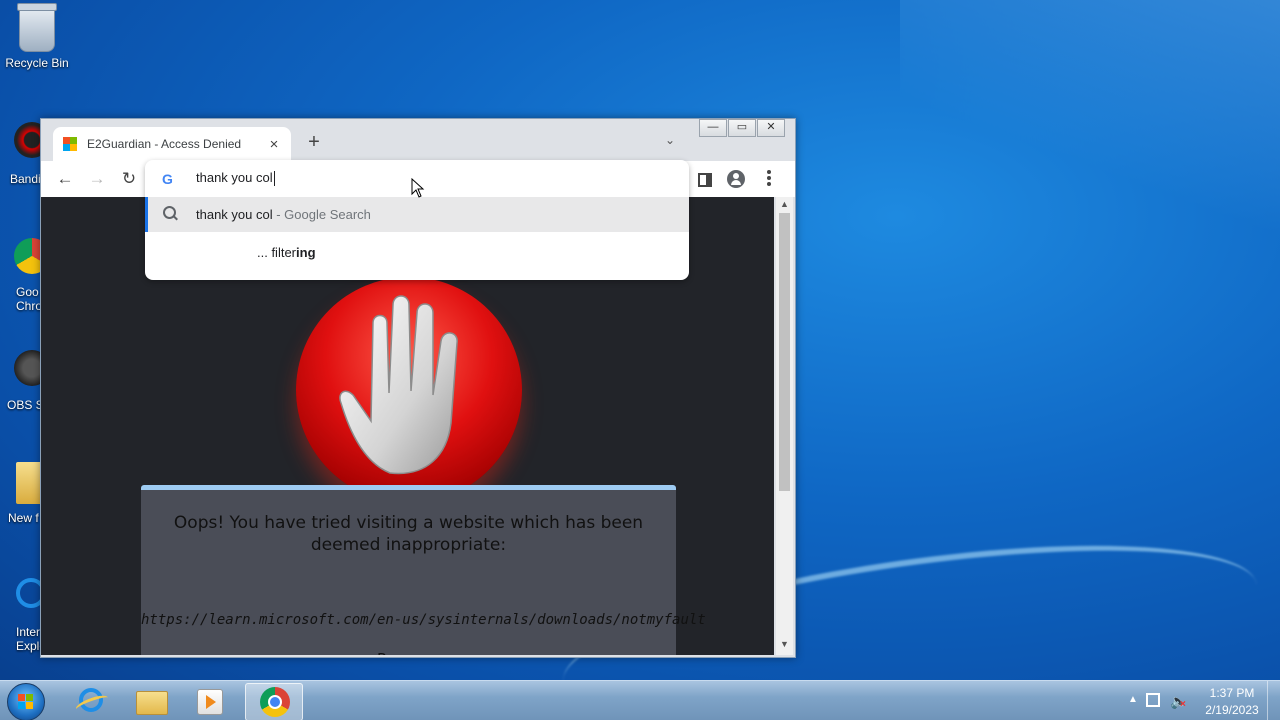 The width and height of the screenshot is (1280, 720). What do you see at coordinates (1273, 700) in the screenshot?
I see `show-desktop-button` at bounding box center [1273, 700].